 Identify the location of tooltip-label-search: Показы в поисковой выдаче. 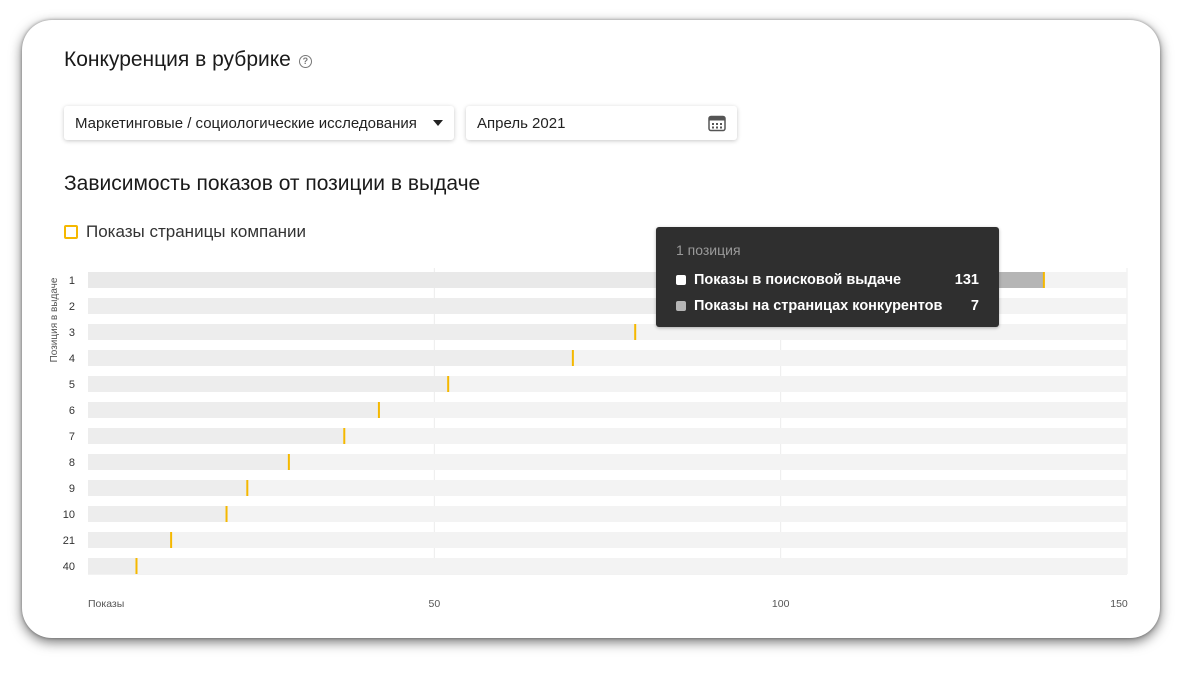
(798, 280).